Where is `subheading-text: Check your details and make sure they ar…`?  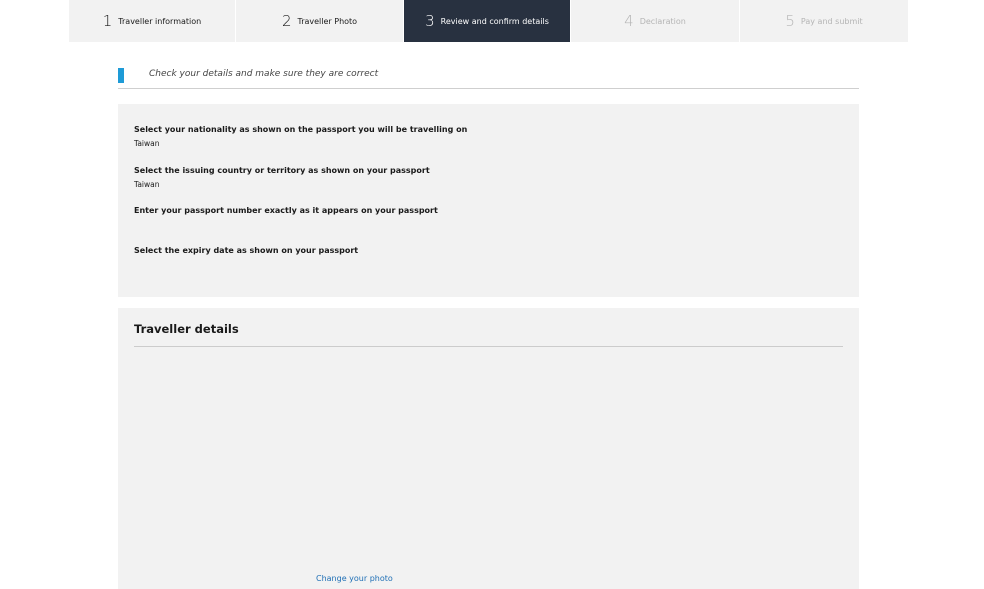
subheading-text: Check your details and make sure they ar… is located at coordinates (264, 74).